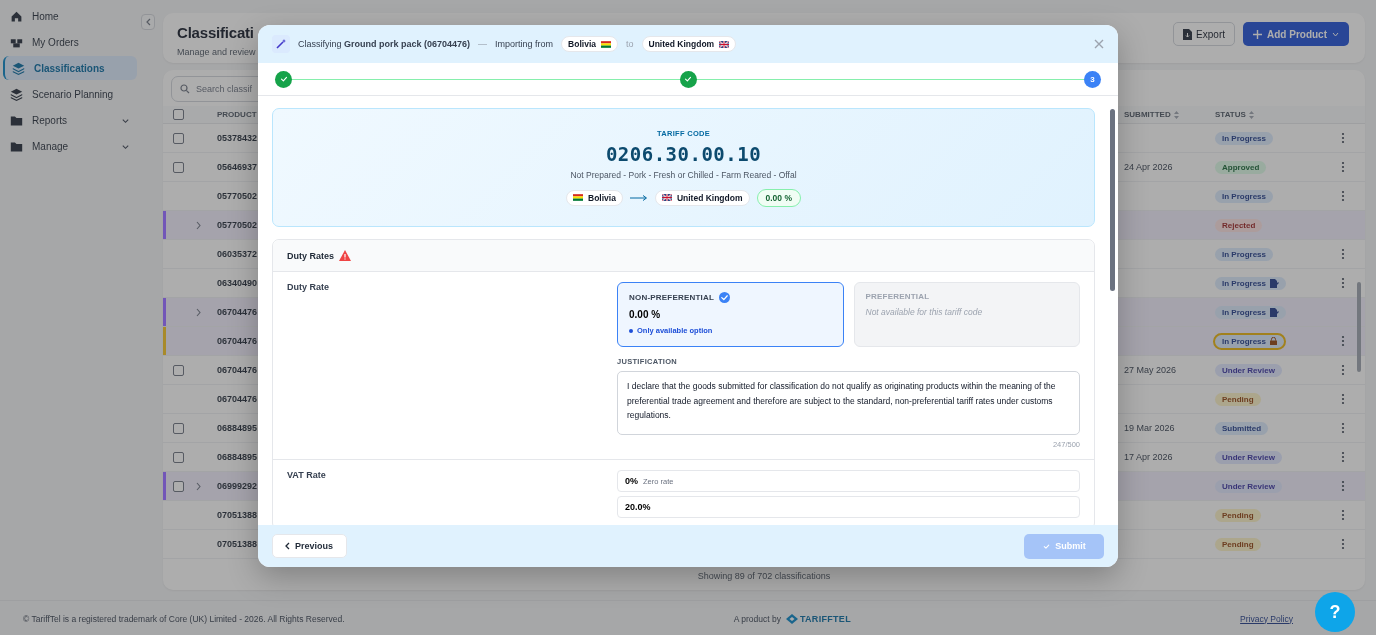  What do you see at coordinates (724, 297) in the screenshot?
I see `check-circle-icon` at bounding box center [724, 297].